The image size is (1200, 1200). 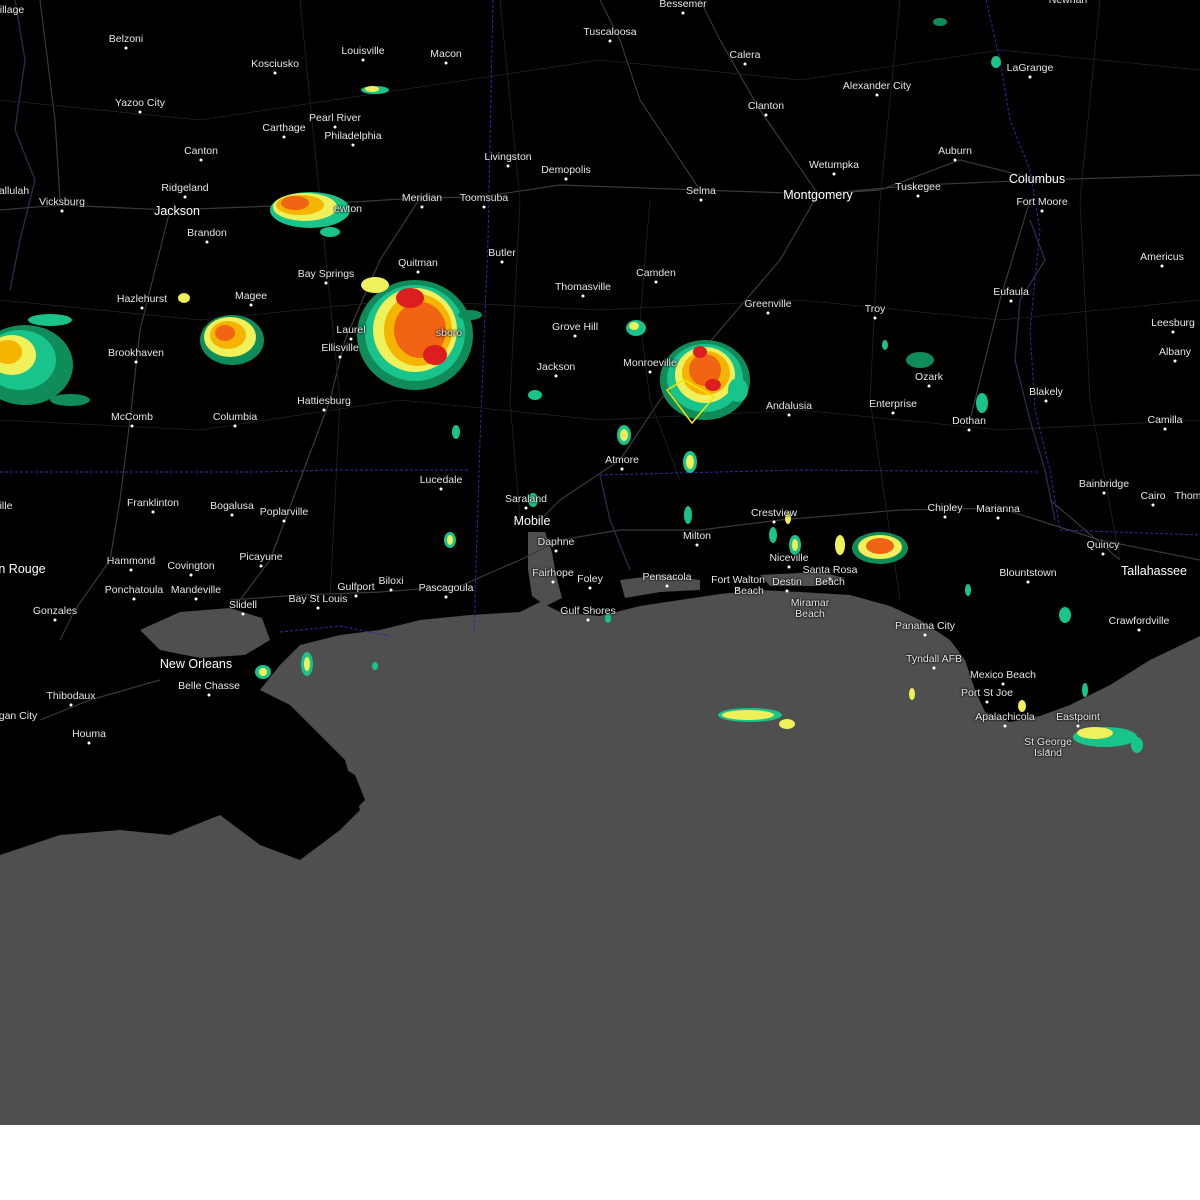 I want to click on city-marker-troy, so click(x=875, y=318).